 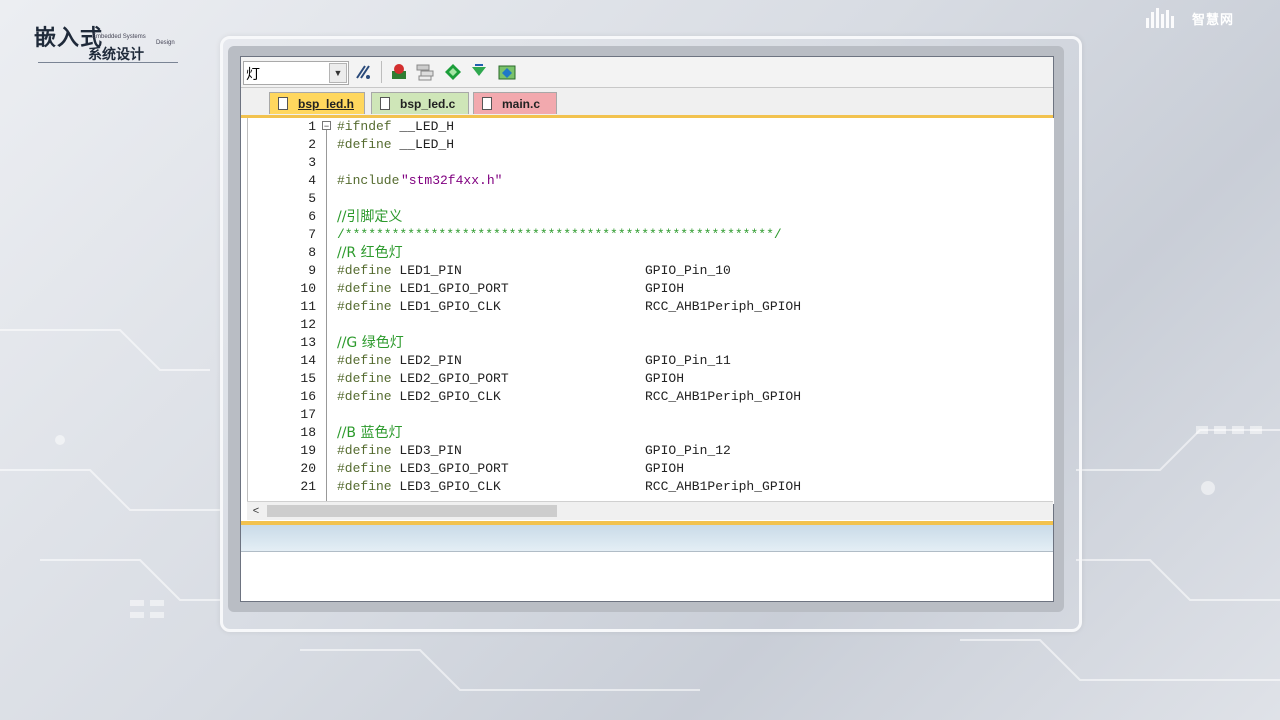 I want to click on code-value: GPIO_Pin_11, so click(x=688, y=360).